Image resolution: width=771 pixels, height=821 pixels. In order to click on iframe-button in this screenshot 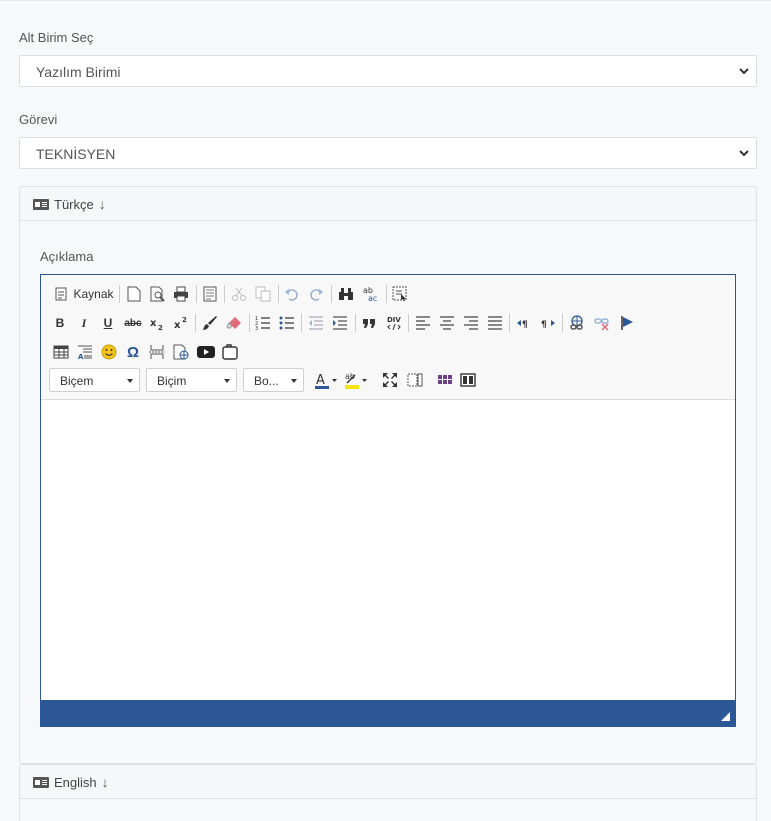, I will do `click(181, 352)`.